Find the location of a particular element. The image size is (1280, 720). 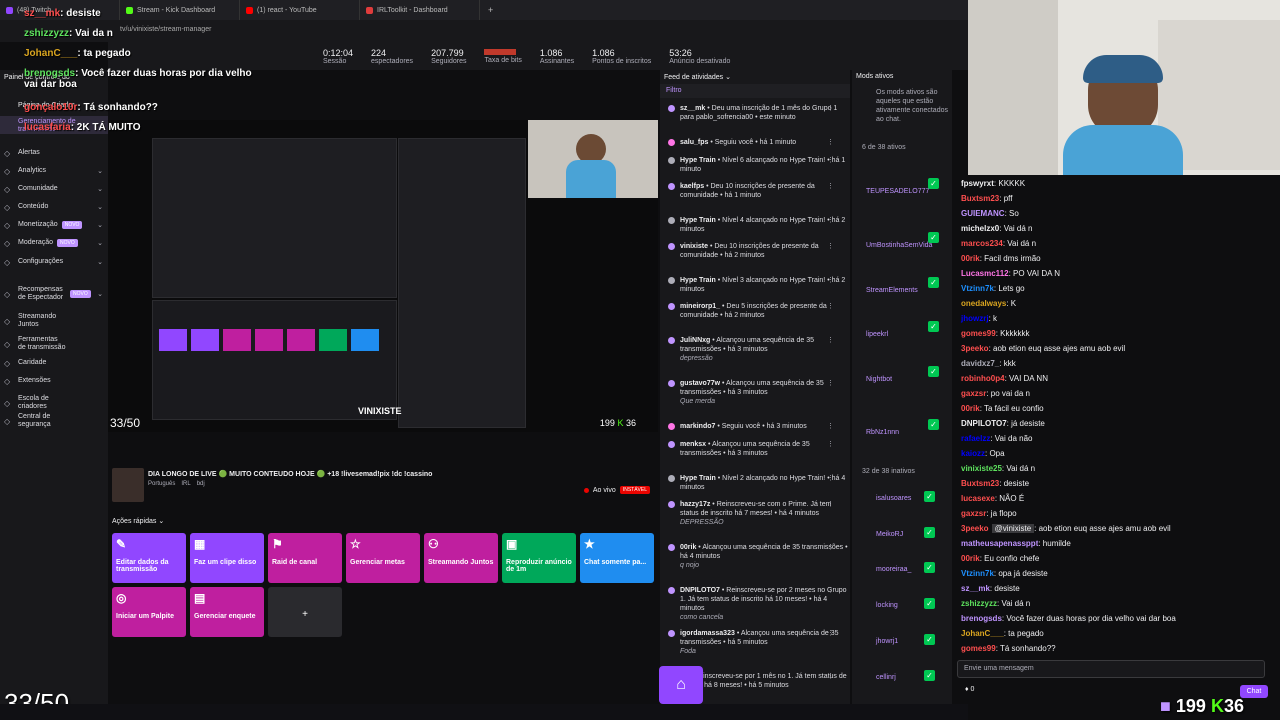

chat-username: fpswyrxt is located at coordinates (977, 183).